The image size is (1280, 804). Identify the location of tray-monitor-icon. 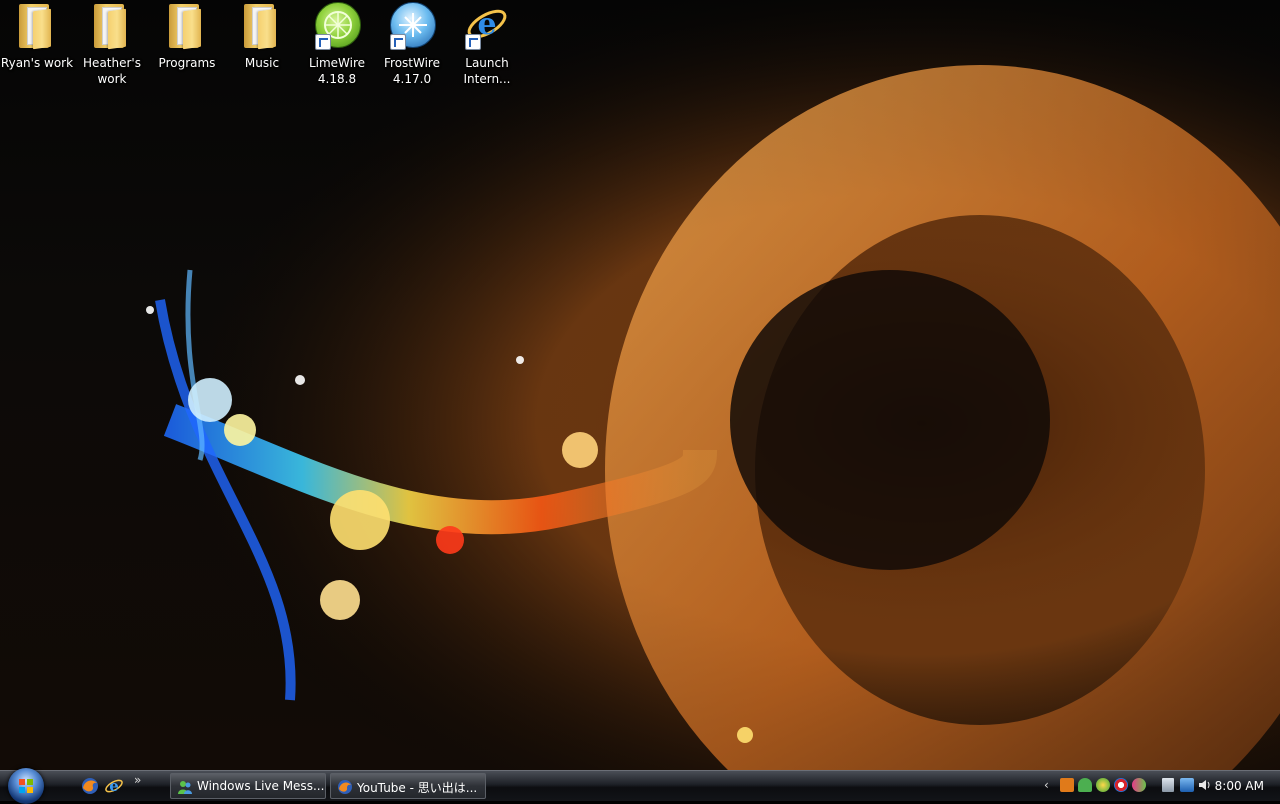
(1187, 785).